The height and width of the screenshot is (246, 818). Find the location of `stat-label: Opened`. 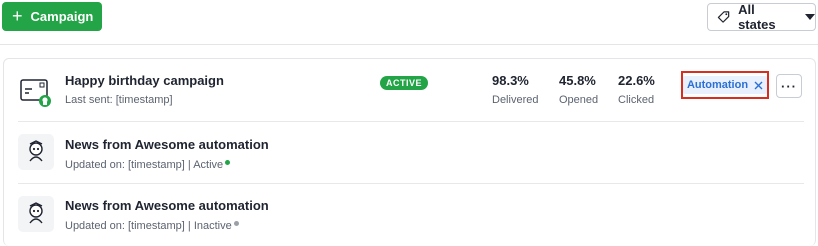

stat-label: Opened is located at coordinates (579, 100).